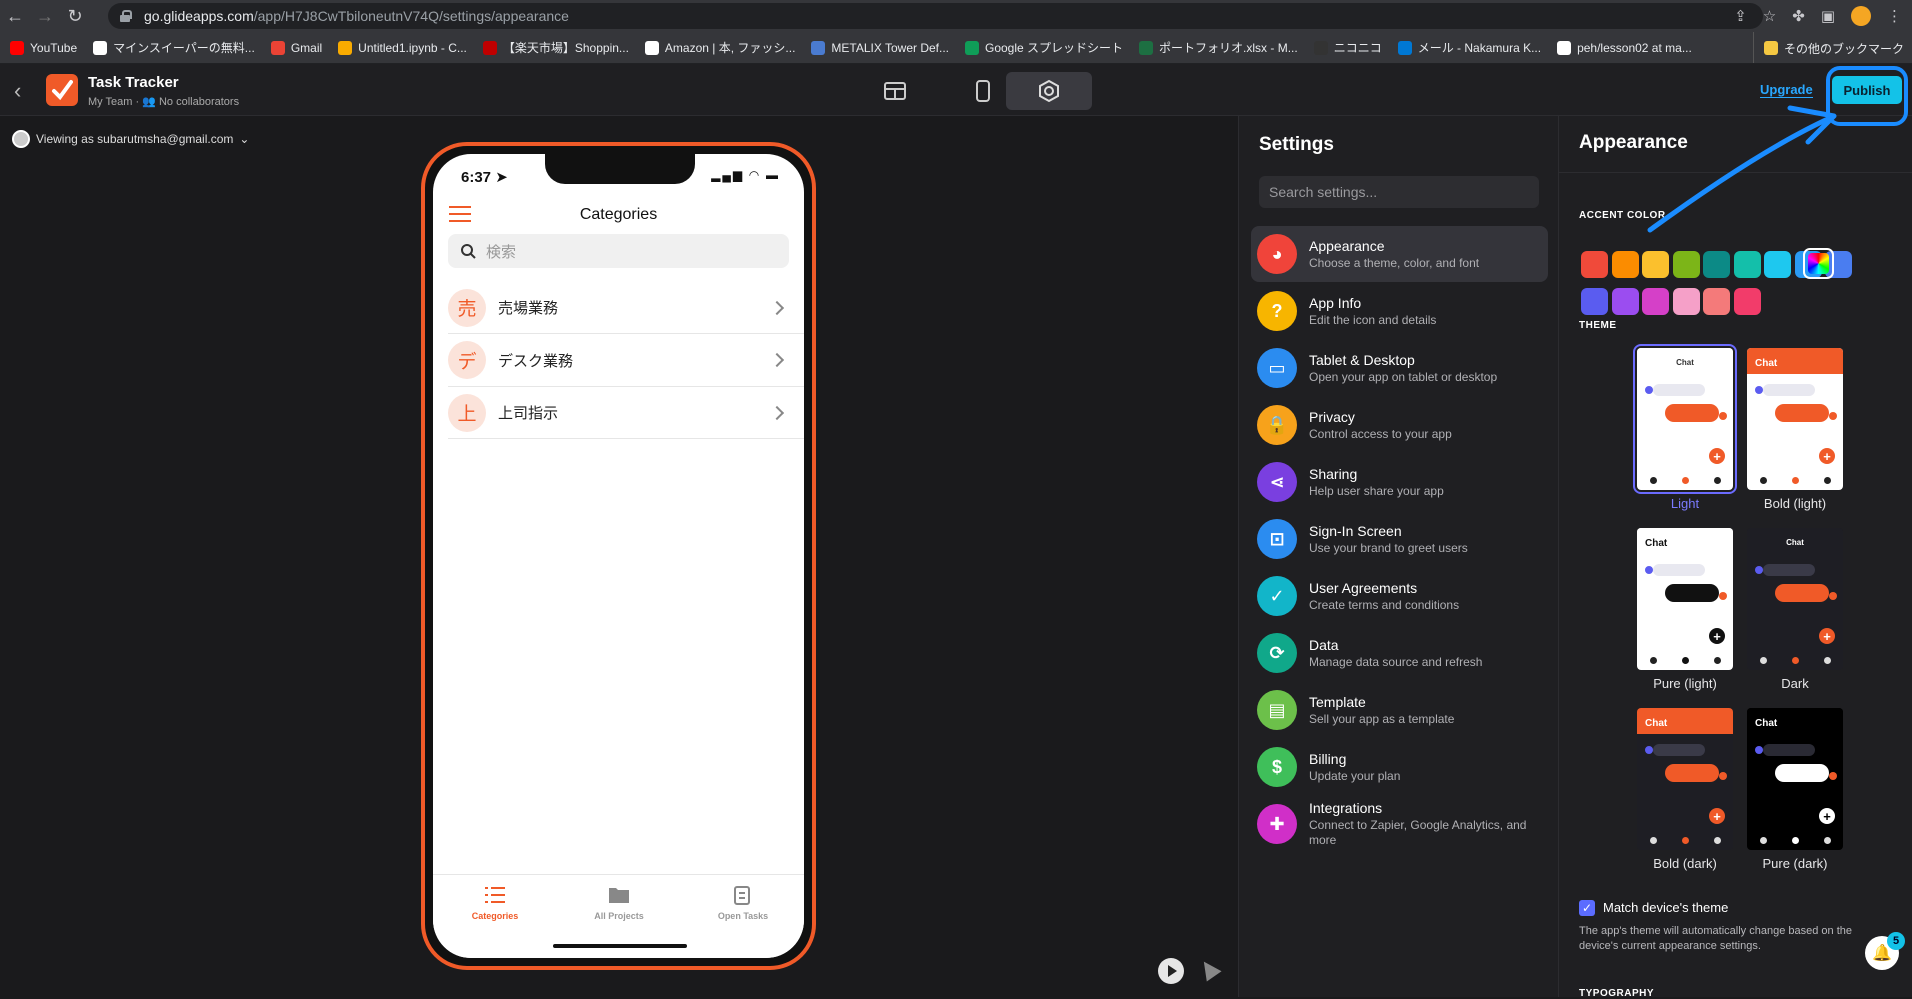  What do you see at coordinates (1399, 482) in the screenshot?
I see `settings-item-sharing: ⋖ Sharing Help user share your app` at bounding box center [1399, 482].